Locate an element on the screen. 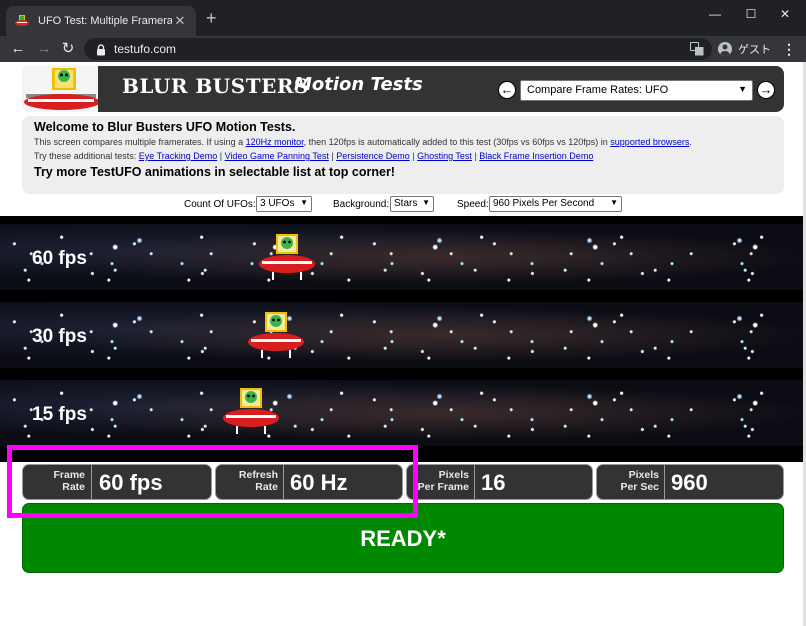 The image size is (806, 626). background-select: Stars ▼ is located at coordinates (412, 204).